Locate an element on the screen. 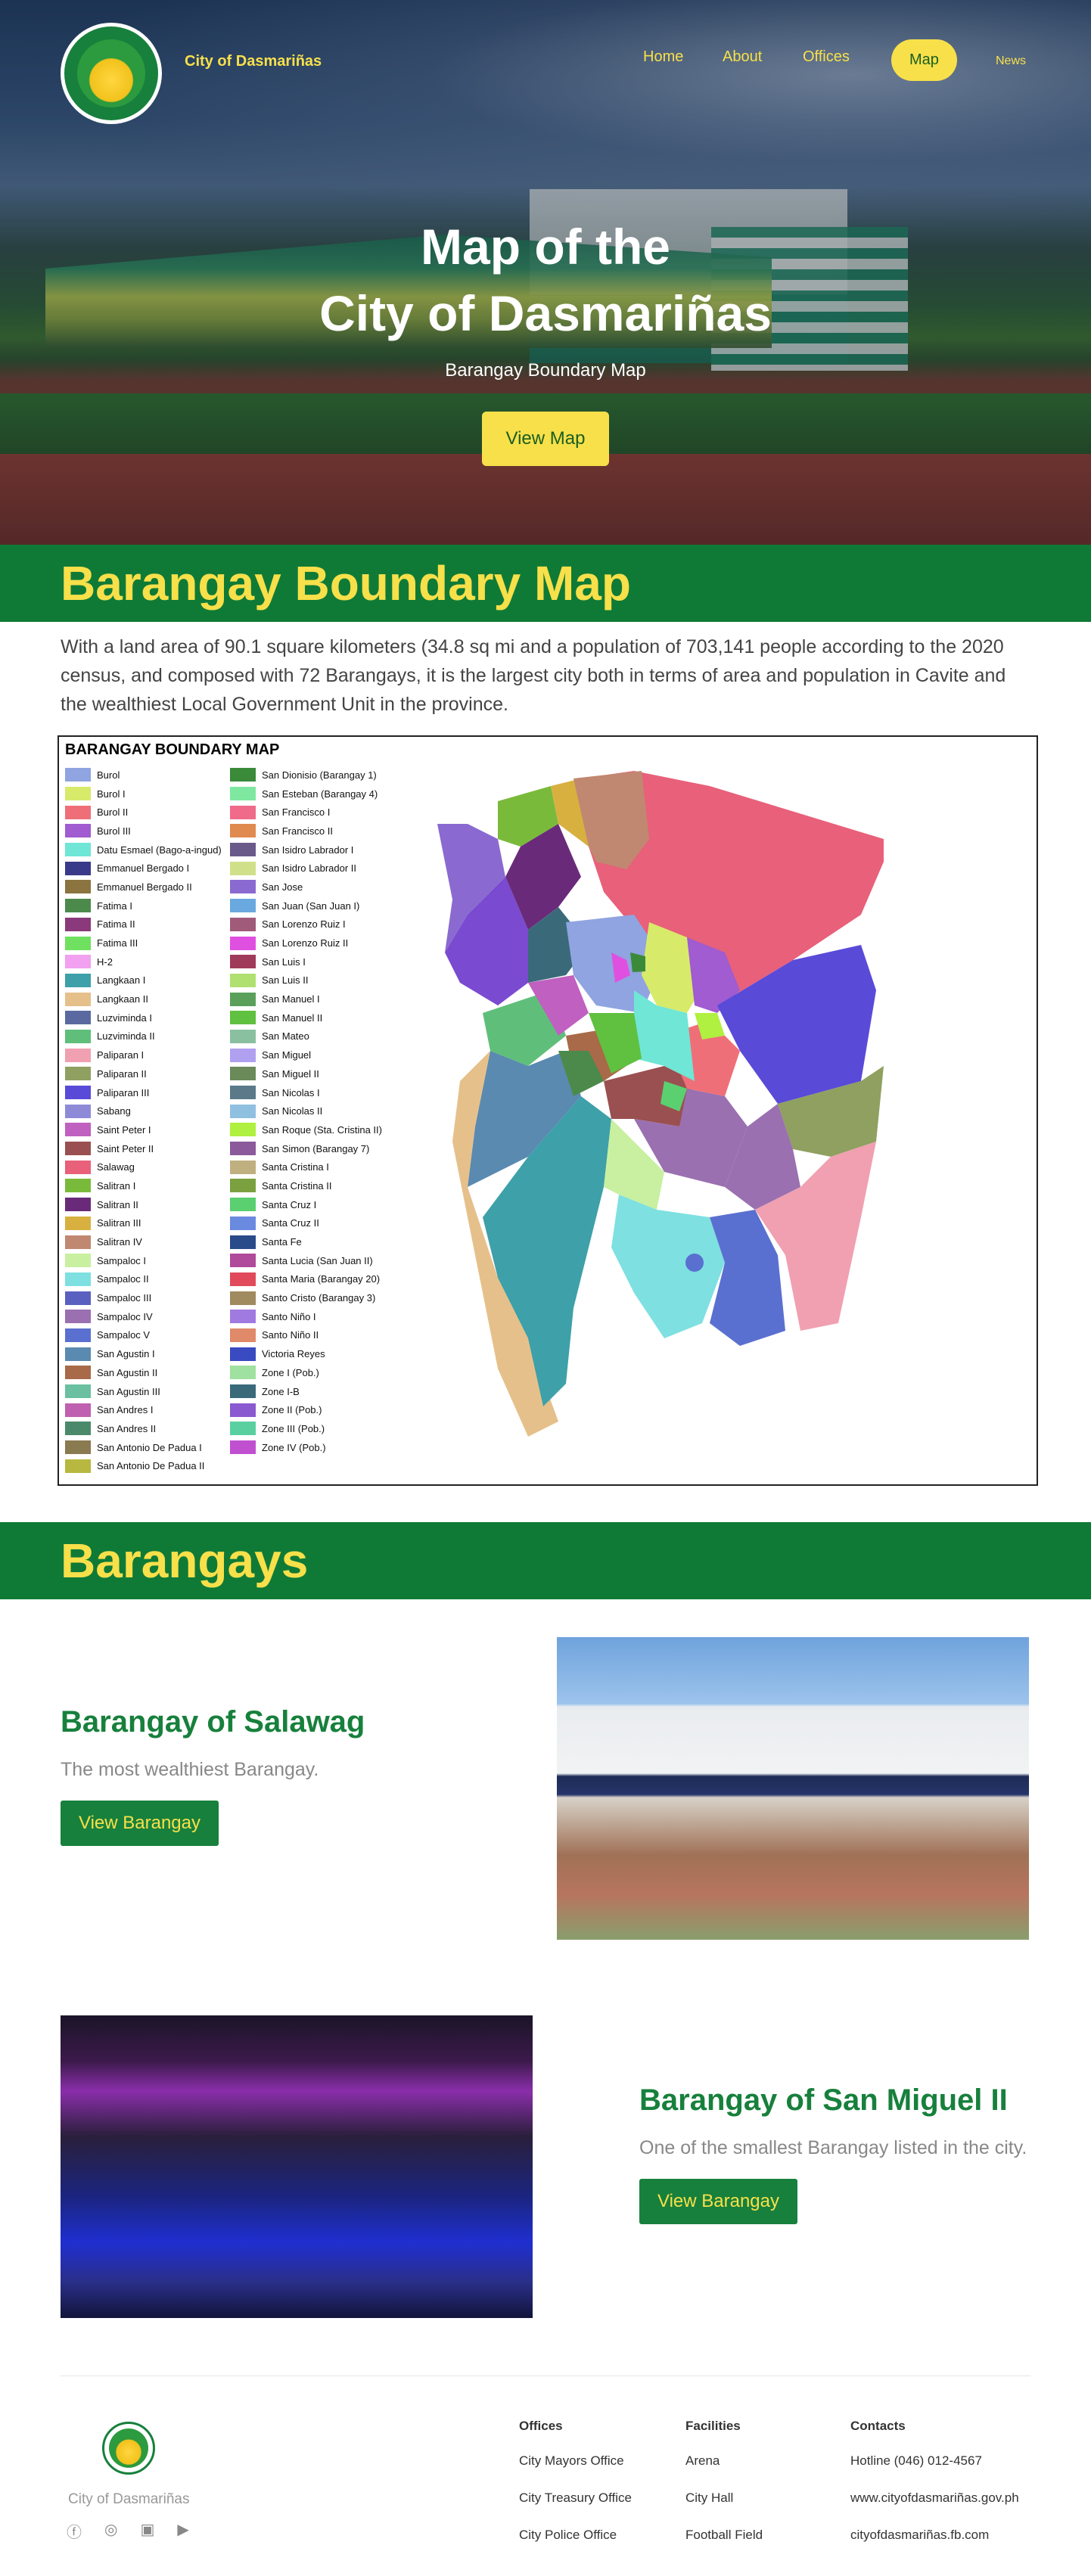  legend-label: Salawag is located at coordinates (116, 1167).